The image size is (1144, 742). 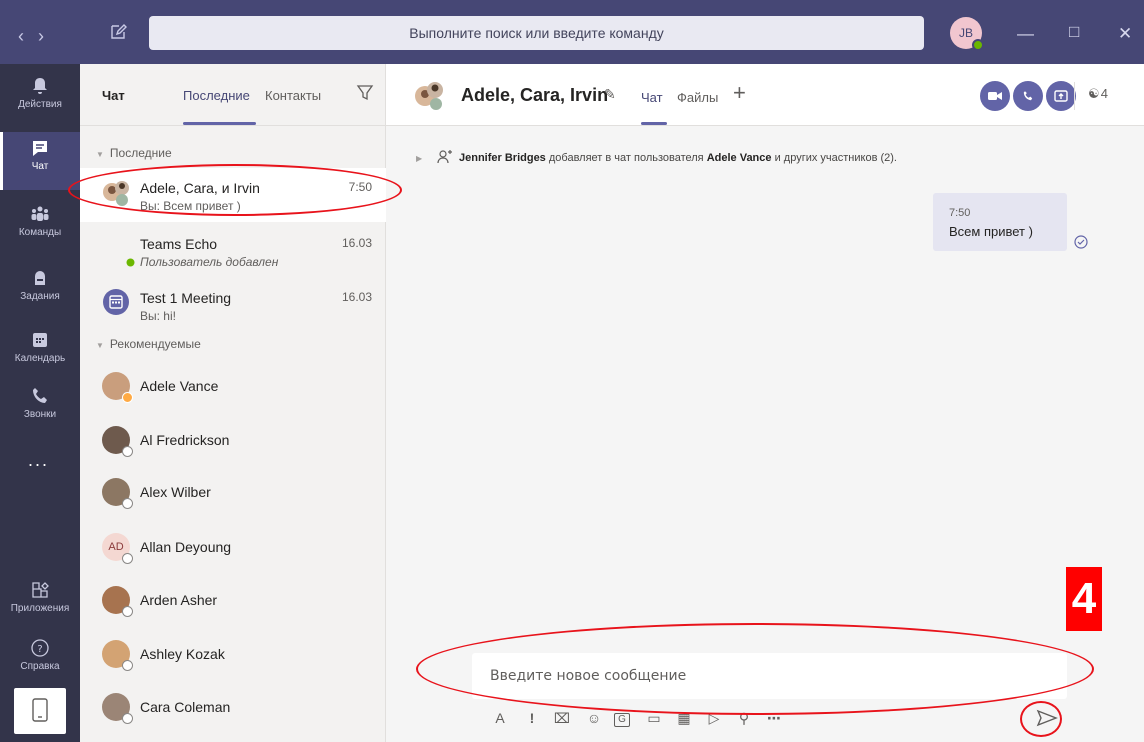 I want to click on section-suggested: ▼ Рекомендуемые, so click(x=148, y=344).